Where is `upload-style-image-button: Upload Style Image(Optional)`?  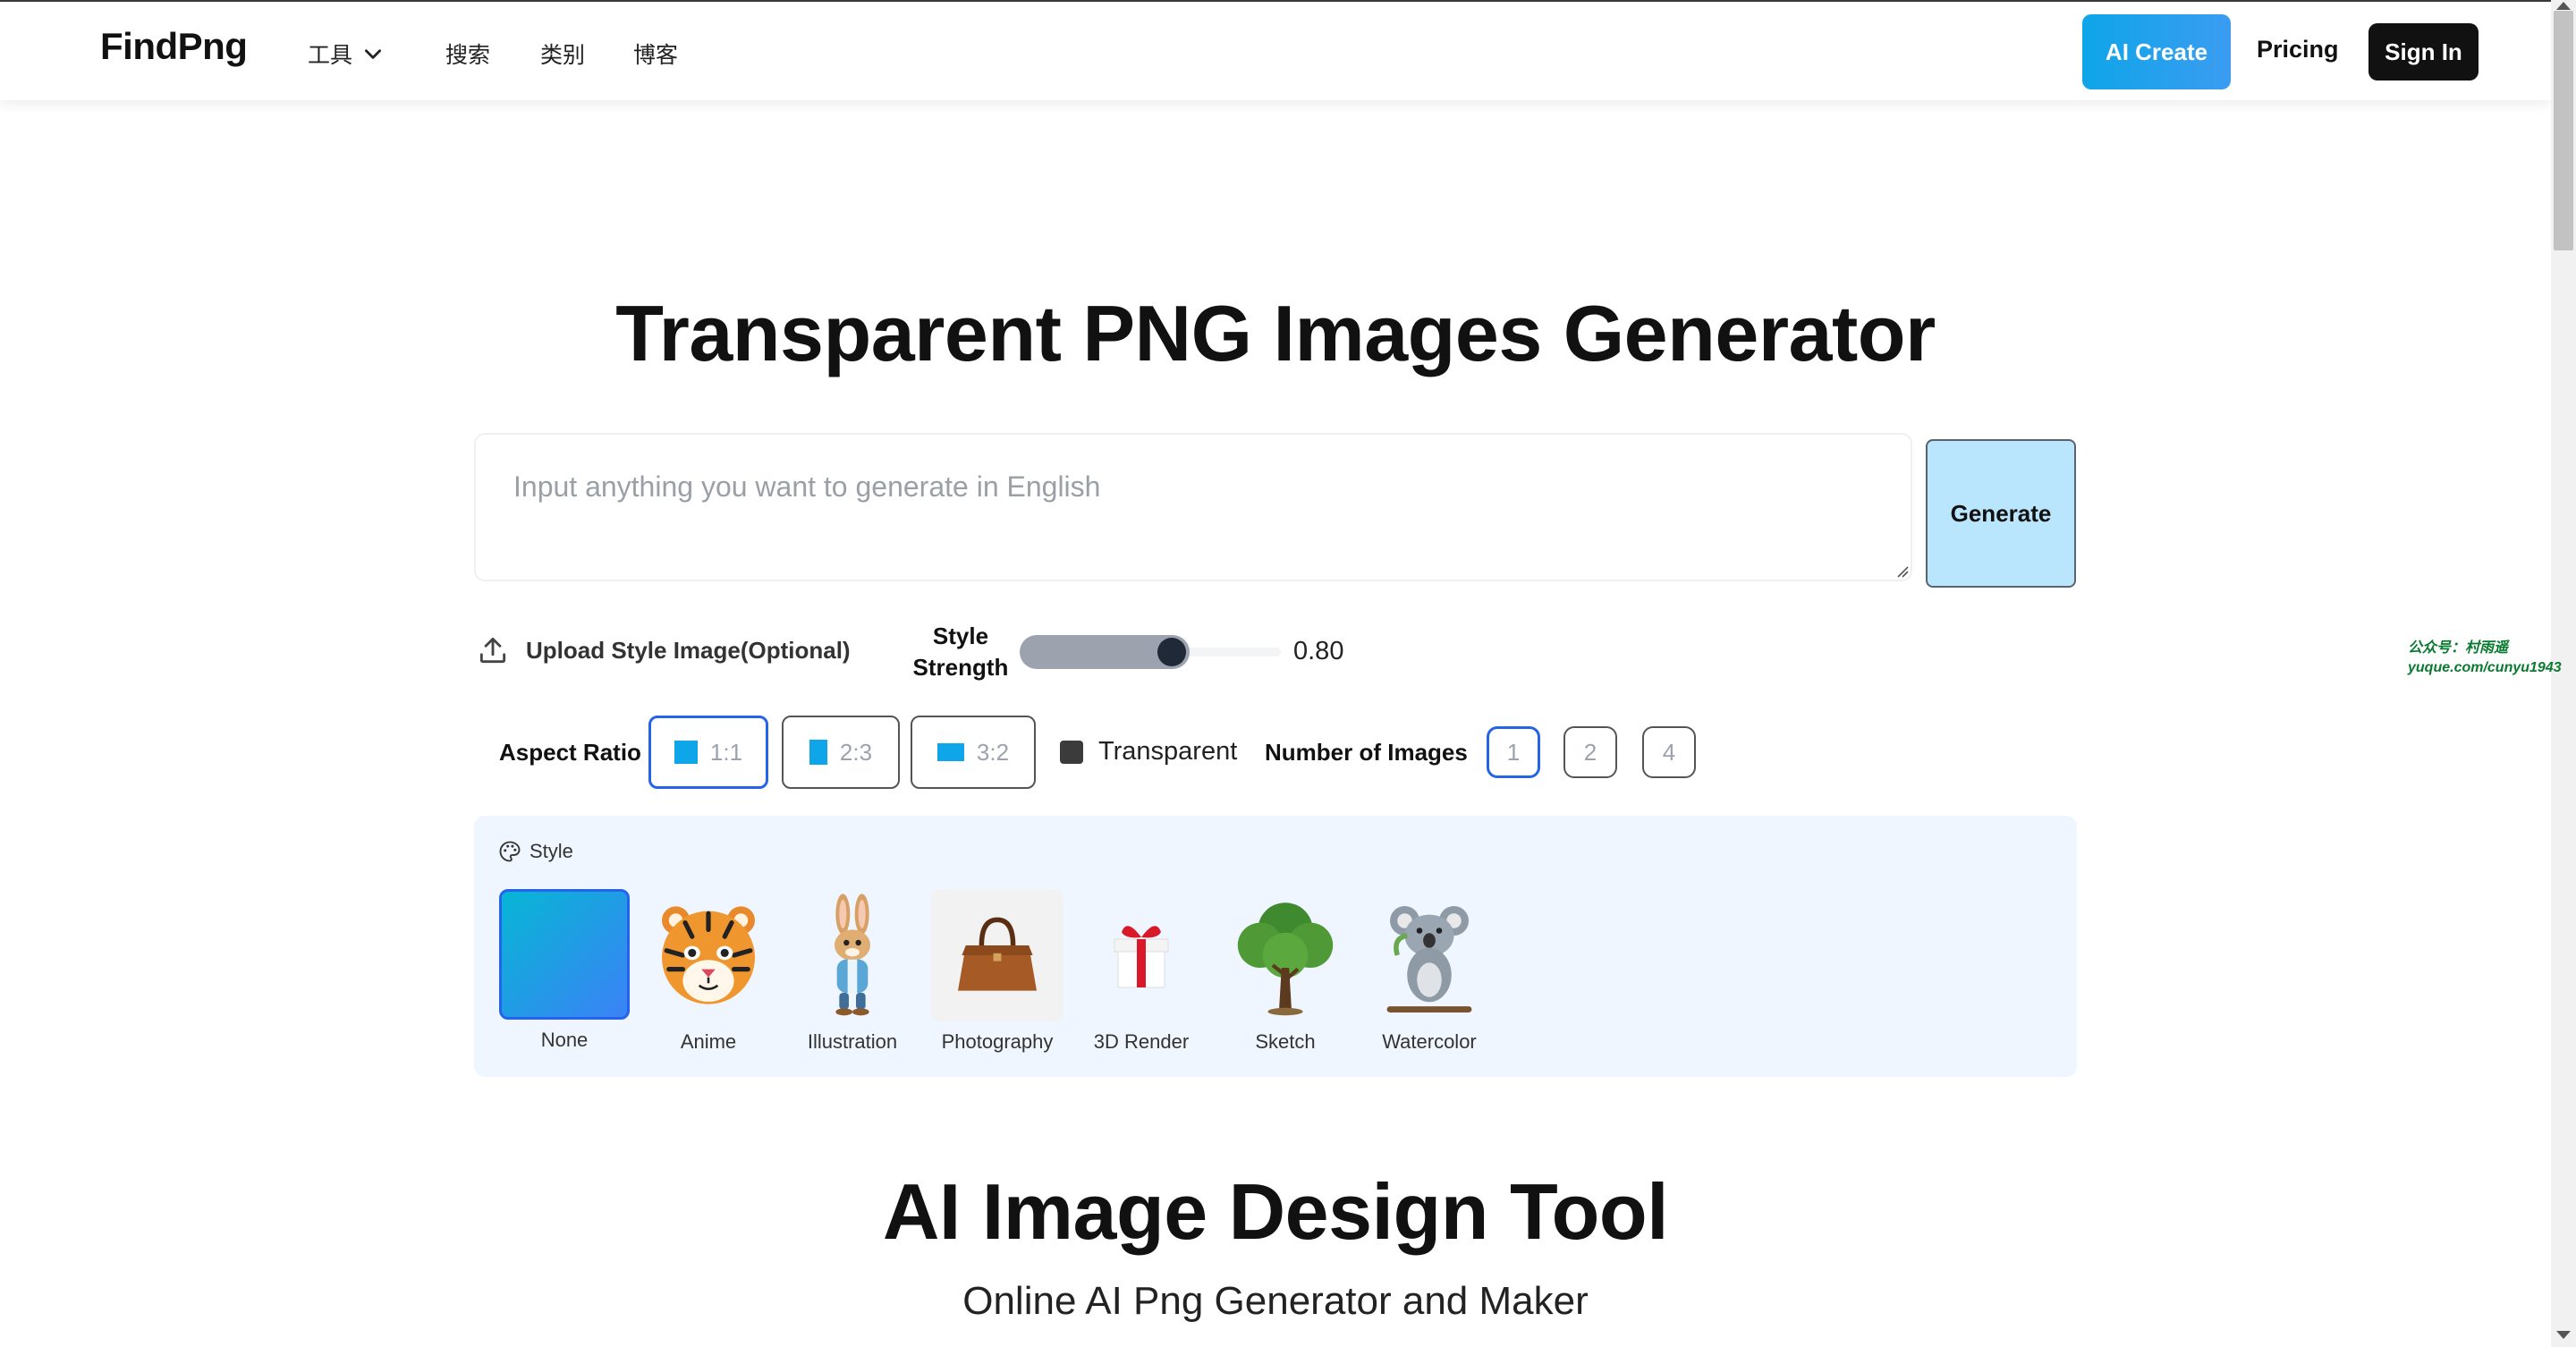
upload-style-image-button: Upload Style Image(Optional) is located at coordinates (663, 650).